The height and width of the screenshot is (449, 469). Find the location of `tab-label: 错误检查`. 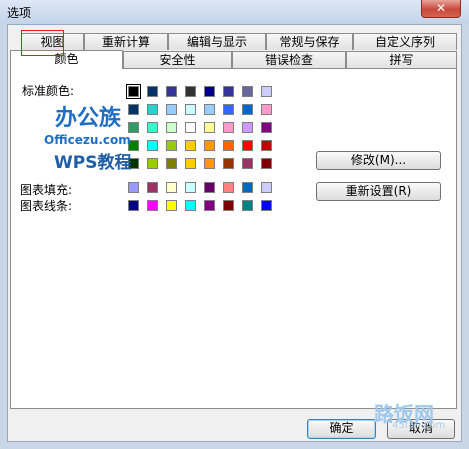

tab-label: 错误检查 is located at coordinates (288, 60).